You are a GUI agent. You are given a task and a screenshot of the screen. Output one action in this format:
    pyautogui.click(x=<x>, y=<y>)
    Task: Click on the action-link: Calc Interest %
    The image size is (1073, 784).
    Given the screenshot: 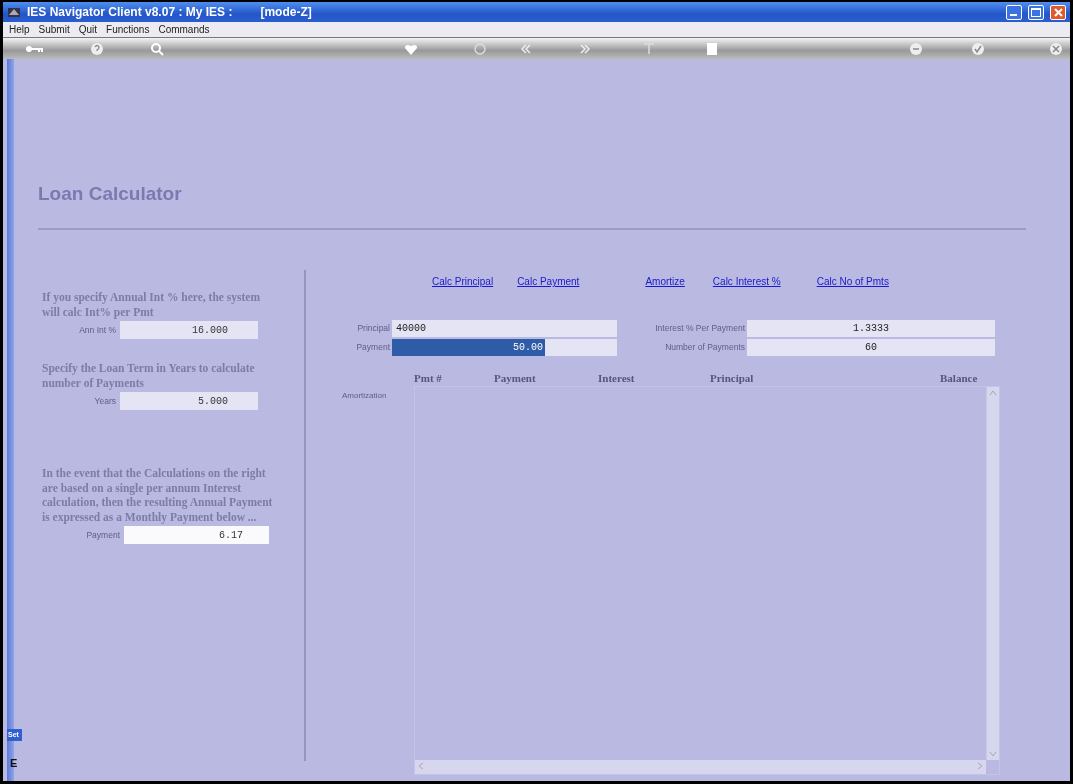 What is the action you would take?
    pyautogui.click(x=746, y=282)
    